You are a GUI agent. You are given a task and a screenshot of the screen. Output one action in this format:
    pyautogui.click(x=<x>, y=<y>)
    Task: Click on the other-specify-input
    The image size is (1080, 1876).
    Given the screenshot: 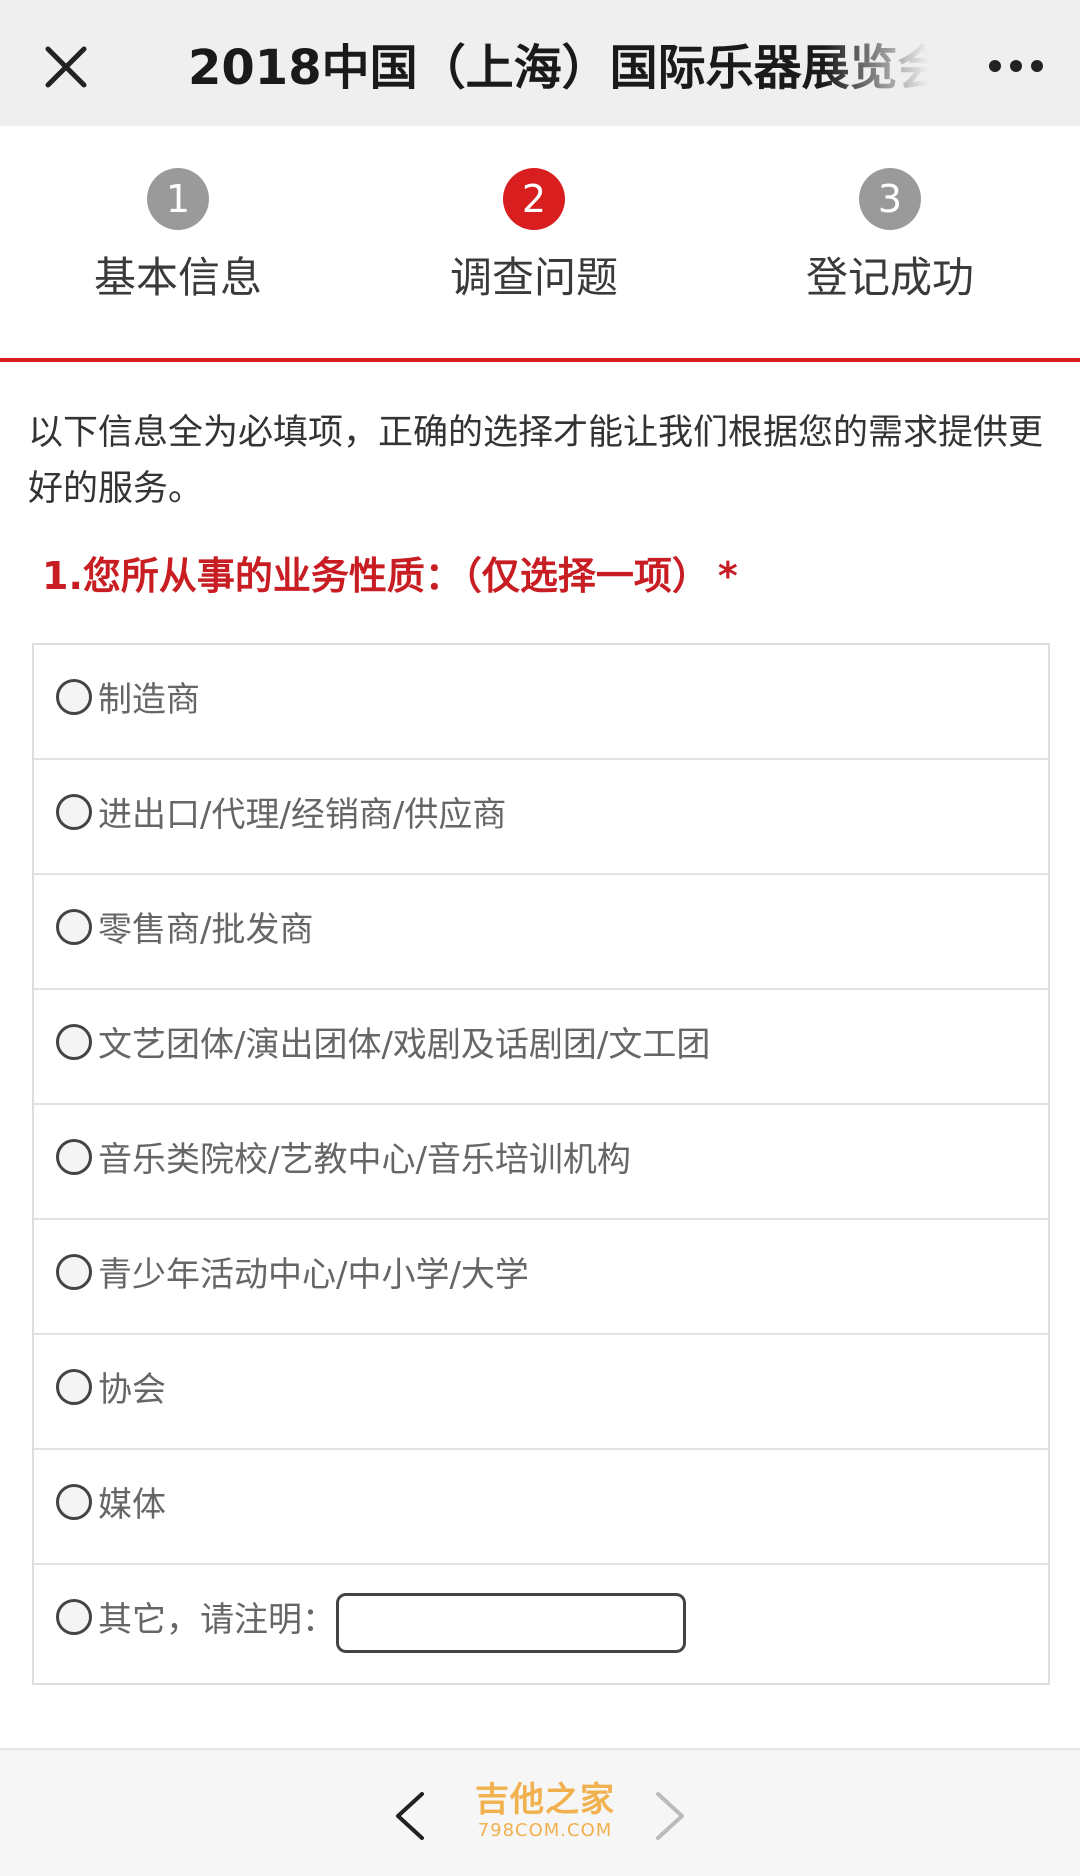 What is the action you would take?
    pyautogui.click(x=511, y=1623)
    